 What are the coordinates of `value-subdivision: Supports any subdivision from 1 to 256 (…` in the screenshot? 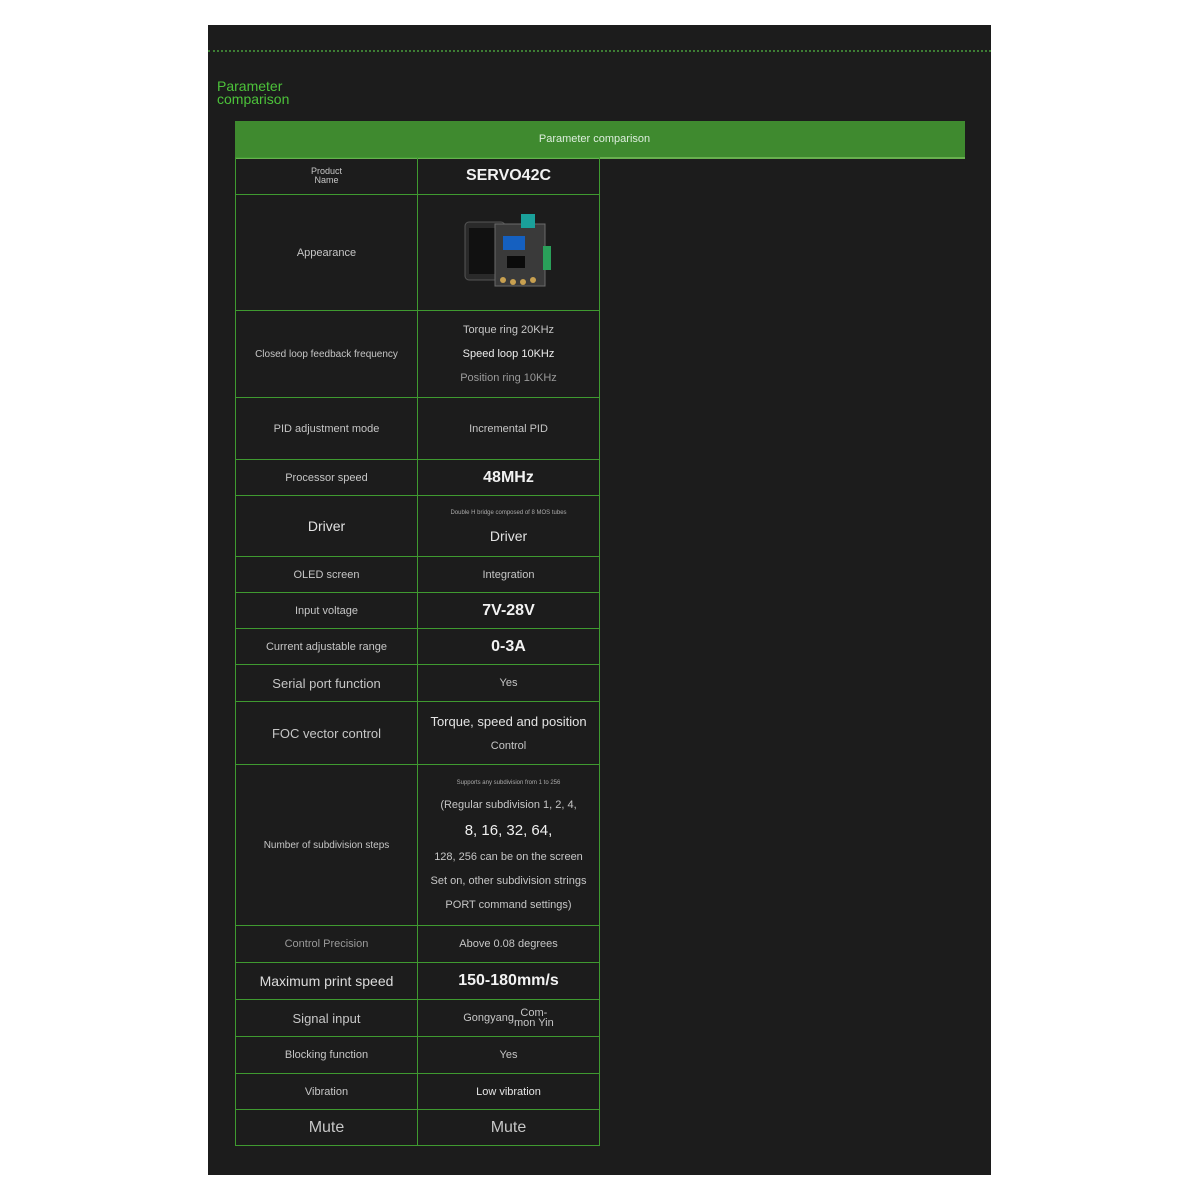 It's located at (508, 845).